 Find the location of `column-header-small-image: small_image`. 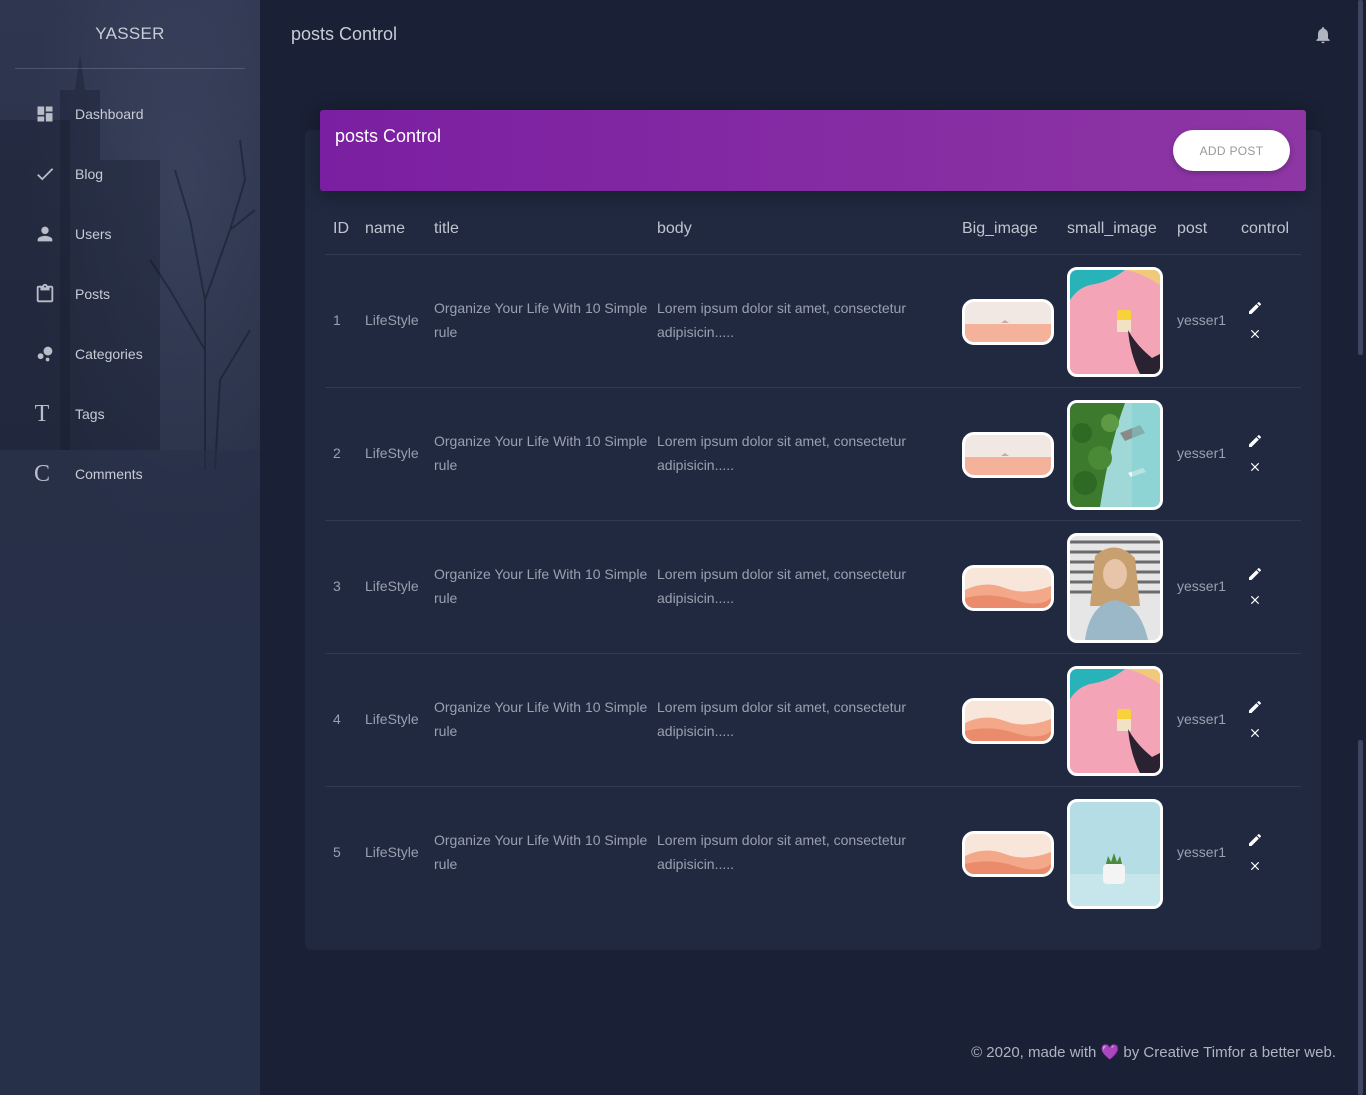

column-header-small-image: small_image is located at coordinates (1112, 228).